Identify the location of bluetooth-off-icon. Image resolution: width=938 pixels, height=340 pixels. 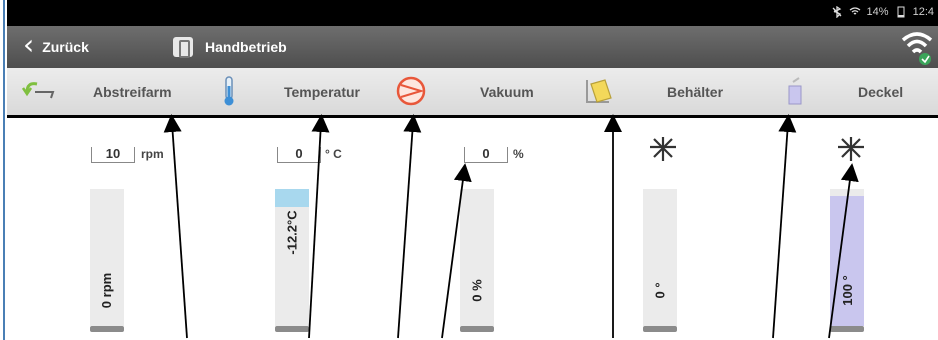
(837, 12).